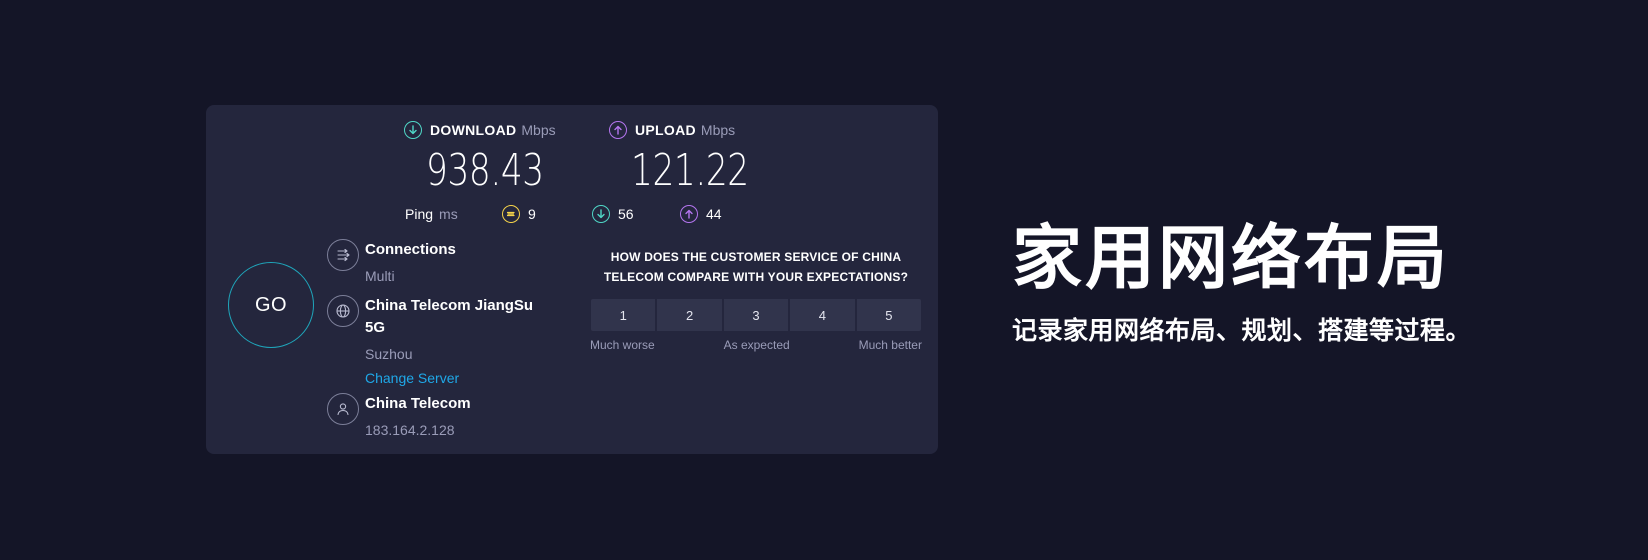  What do you see at coordinates (511, 214) in the screenshot?
I see `wave-circle-icon` at bounding box center [511, 214].